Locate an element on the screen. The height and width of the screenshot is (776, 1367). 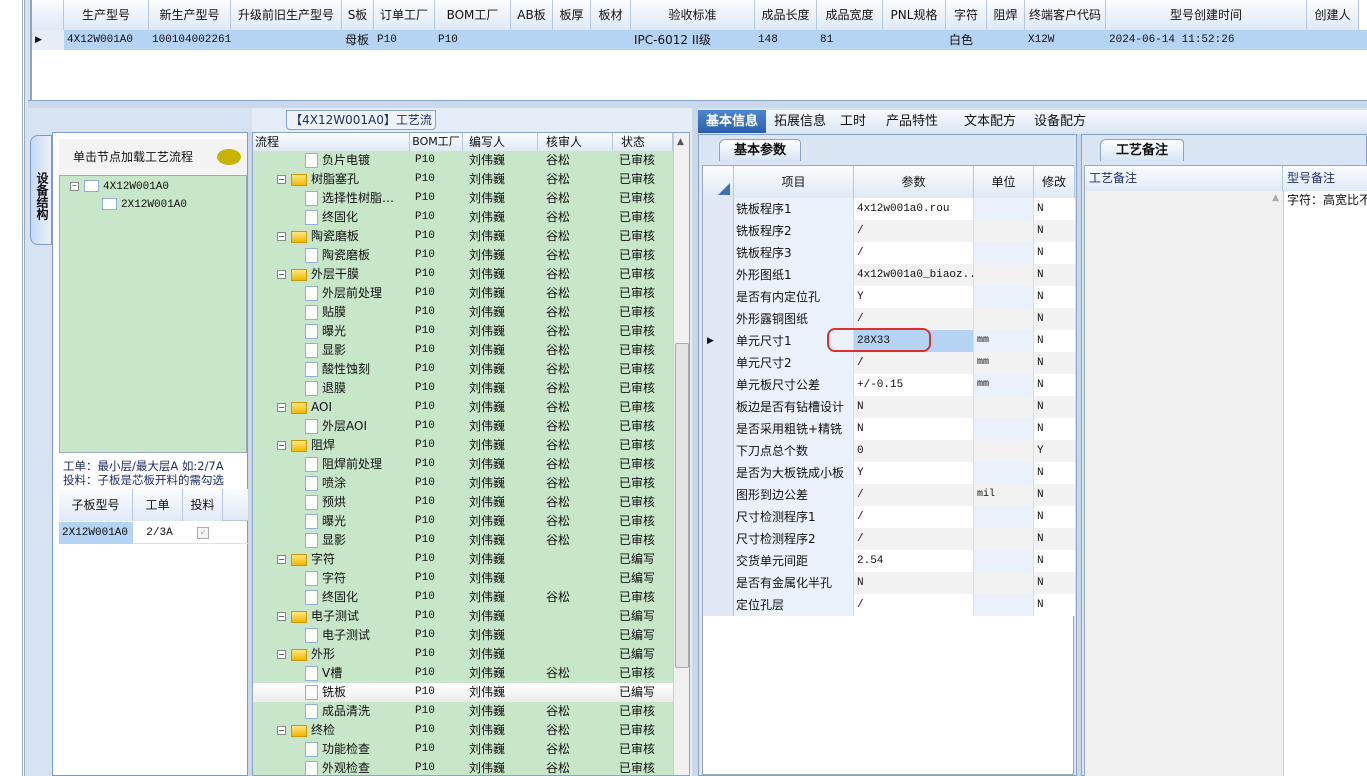
tab-device-structure: 设备结构 is located at coordinates (41, 190).